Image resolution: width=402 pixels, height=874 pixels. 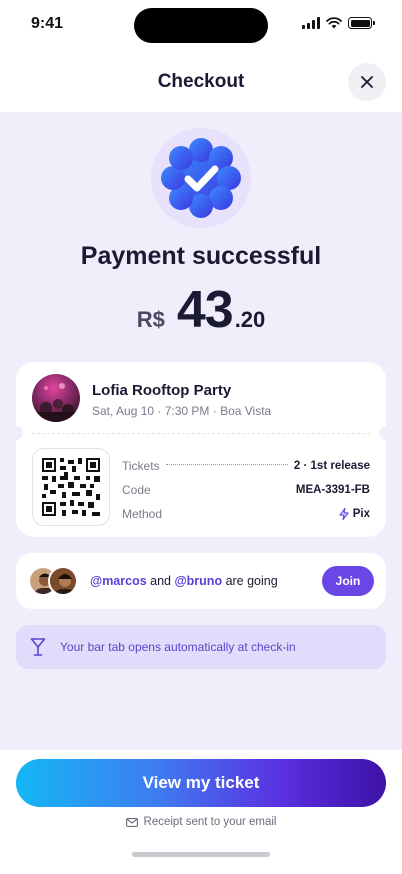 I want to click on method-value-text: Pix, so click(x=361, y=514).